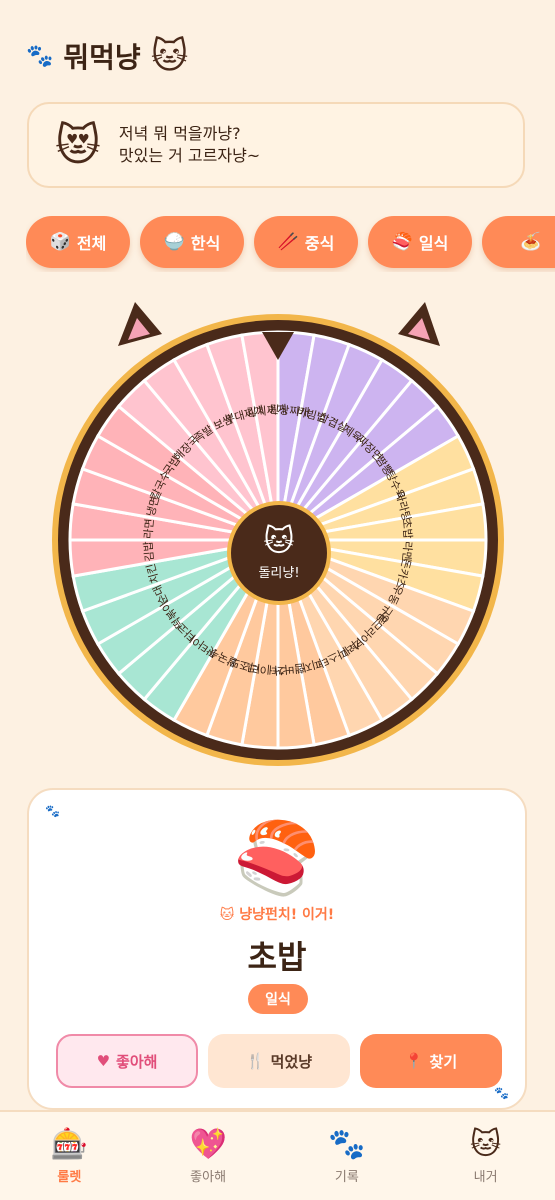 The height and width of the screenshot is (1200, 555). What do you see at coordinates (189, 145) in the screenshot?
I see `greeting-text: 저녁 뭐 먹을까냥? 맛있는 거 고르자냥~` at bounding box center [189, 145].